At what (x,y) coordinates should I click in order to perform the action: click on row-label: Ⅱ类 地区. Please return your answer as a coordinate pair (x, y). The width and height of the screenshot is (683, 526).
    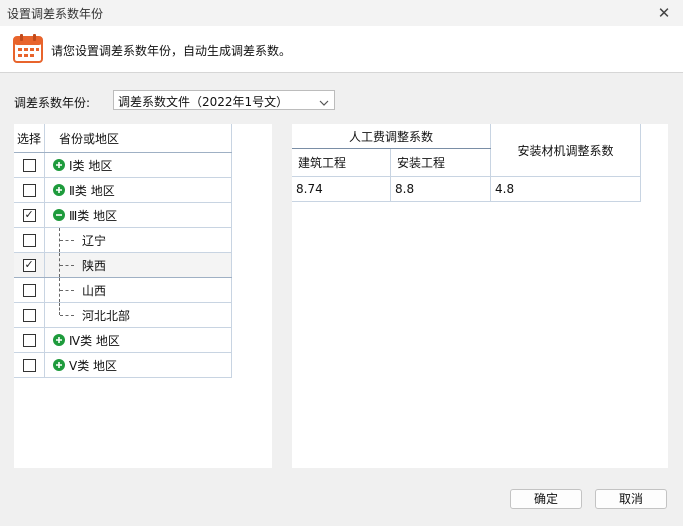
    Looking at the image, I should click on (92, 190).